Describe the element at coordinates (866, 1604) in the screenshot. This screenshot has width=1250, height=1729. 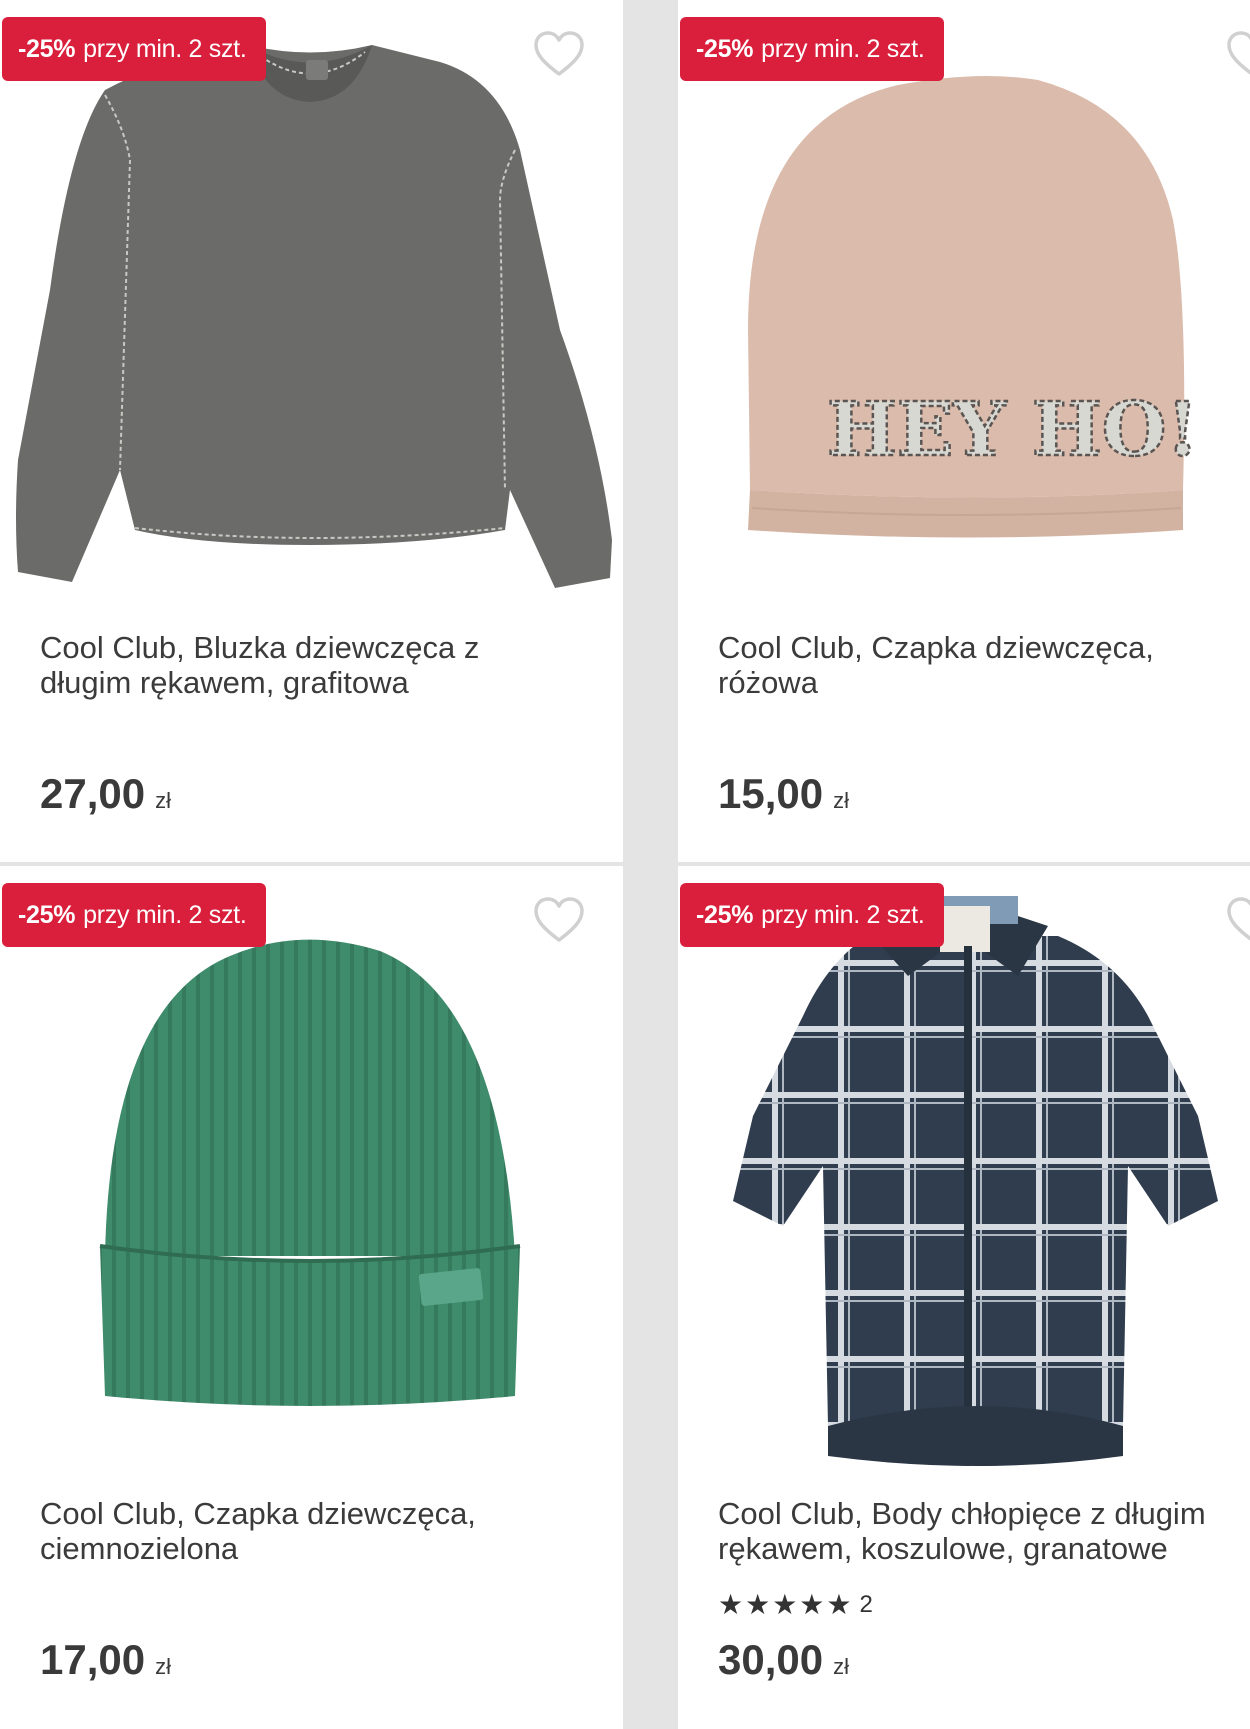
I see `rating-count: 2` at that location.